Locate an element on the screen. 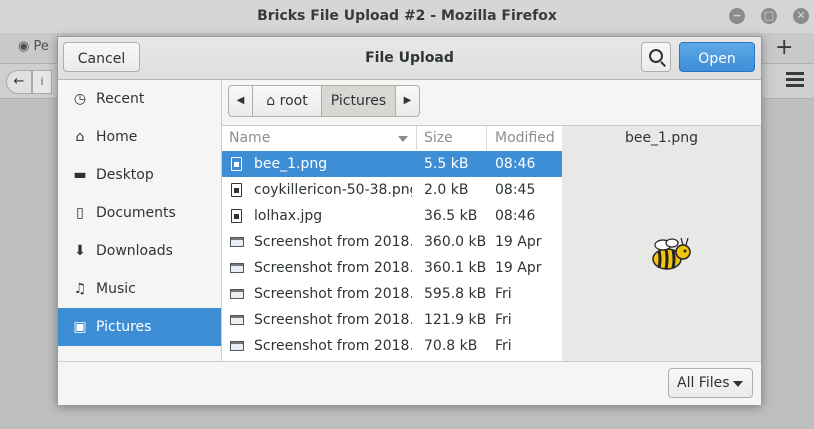  firefox-titlebar: Bricks File Upload #2 - Mozilla Firefox is located at coordinates (407, 17).